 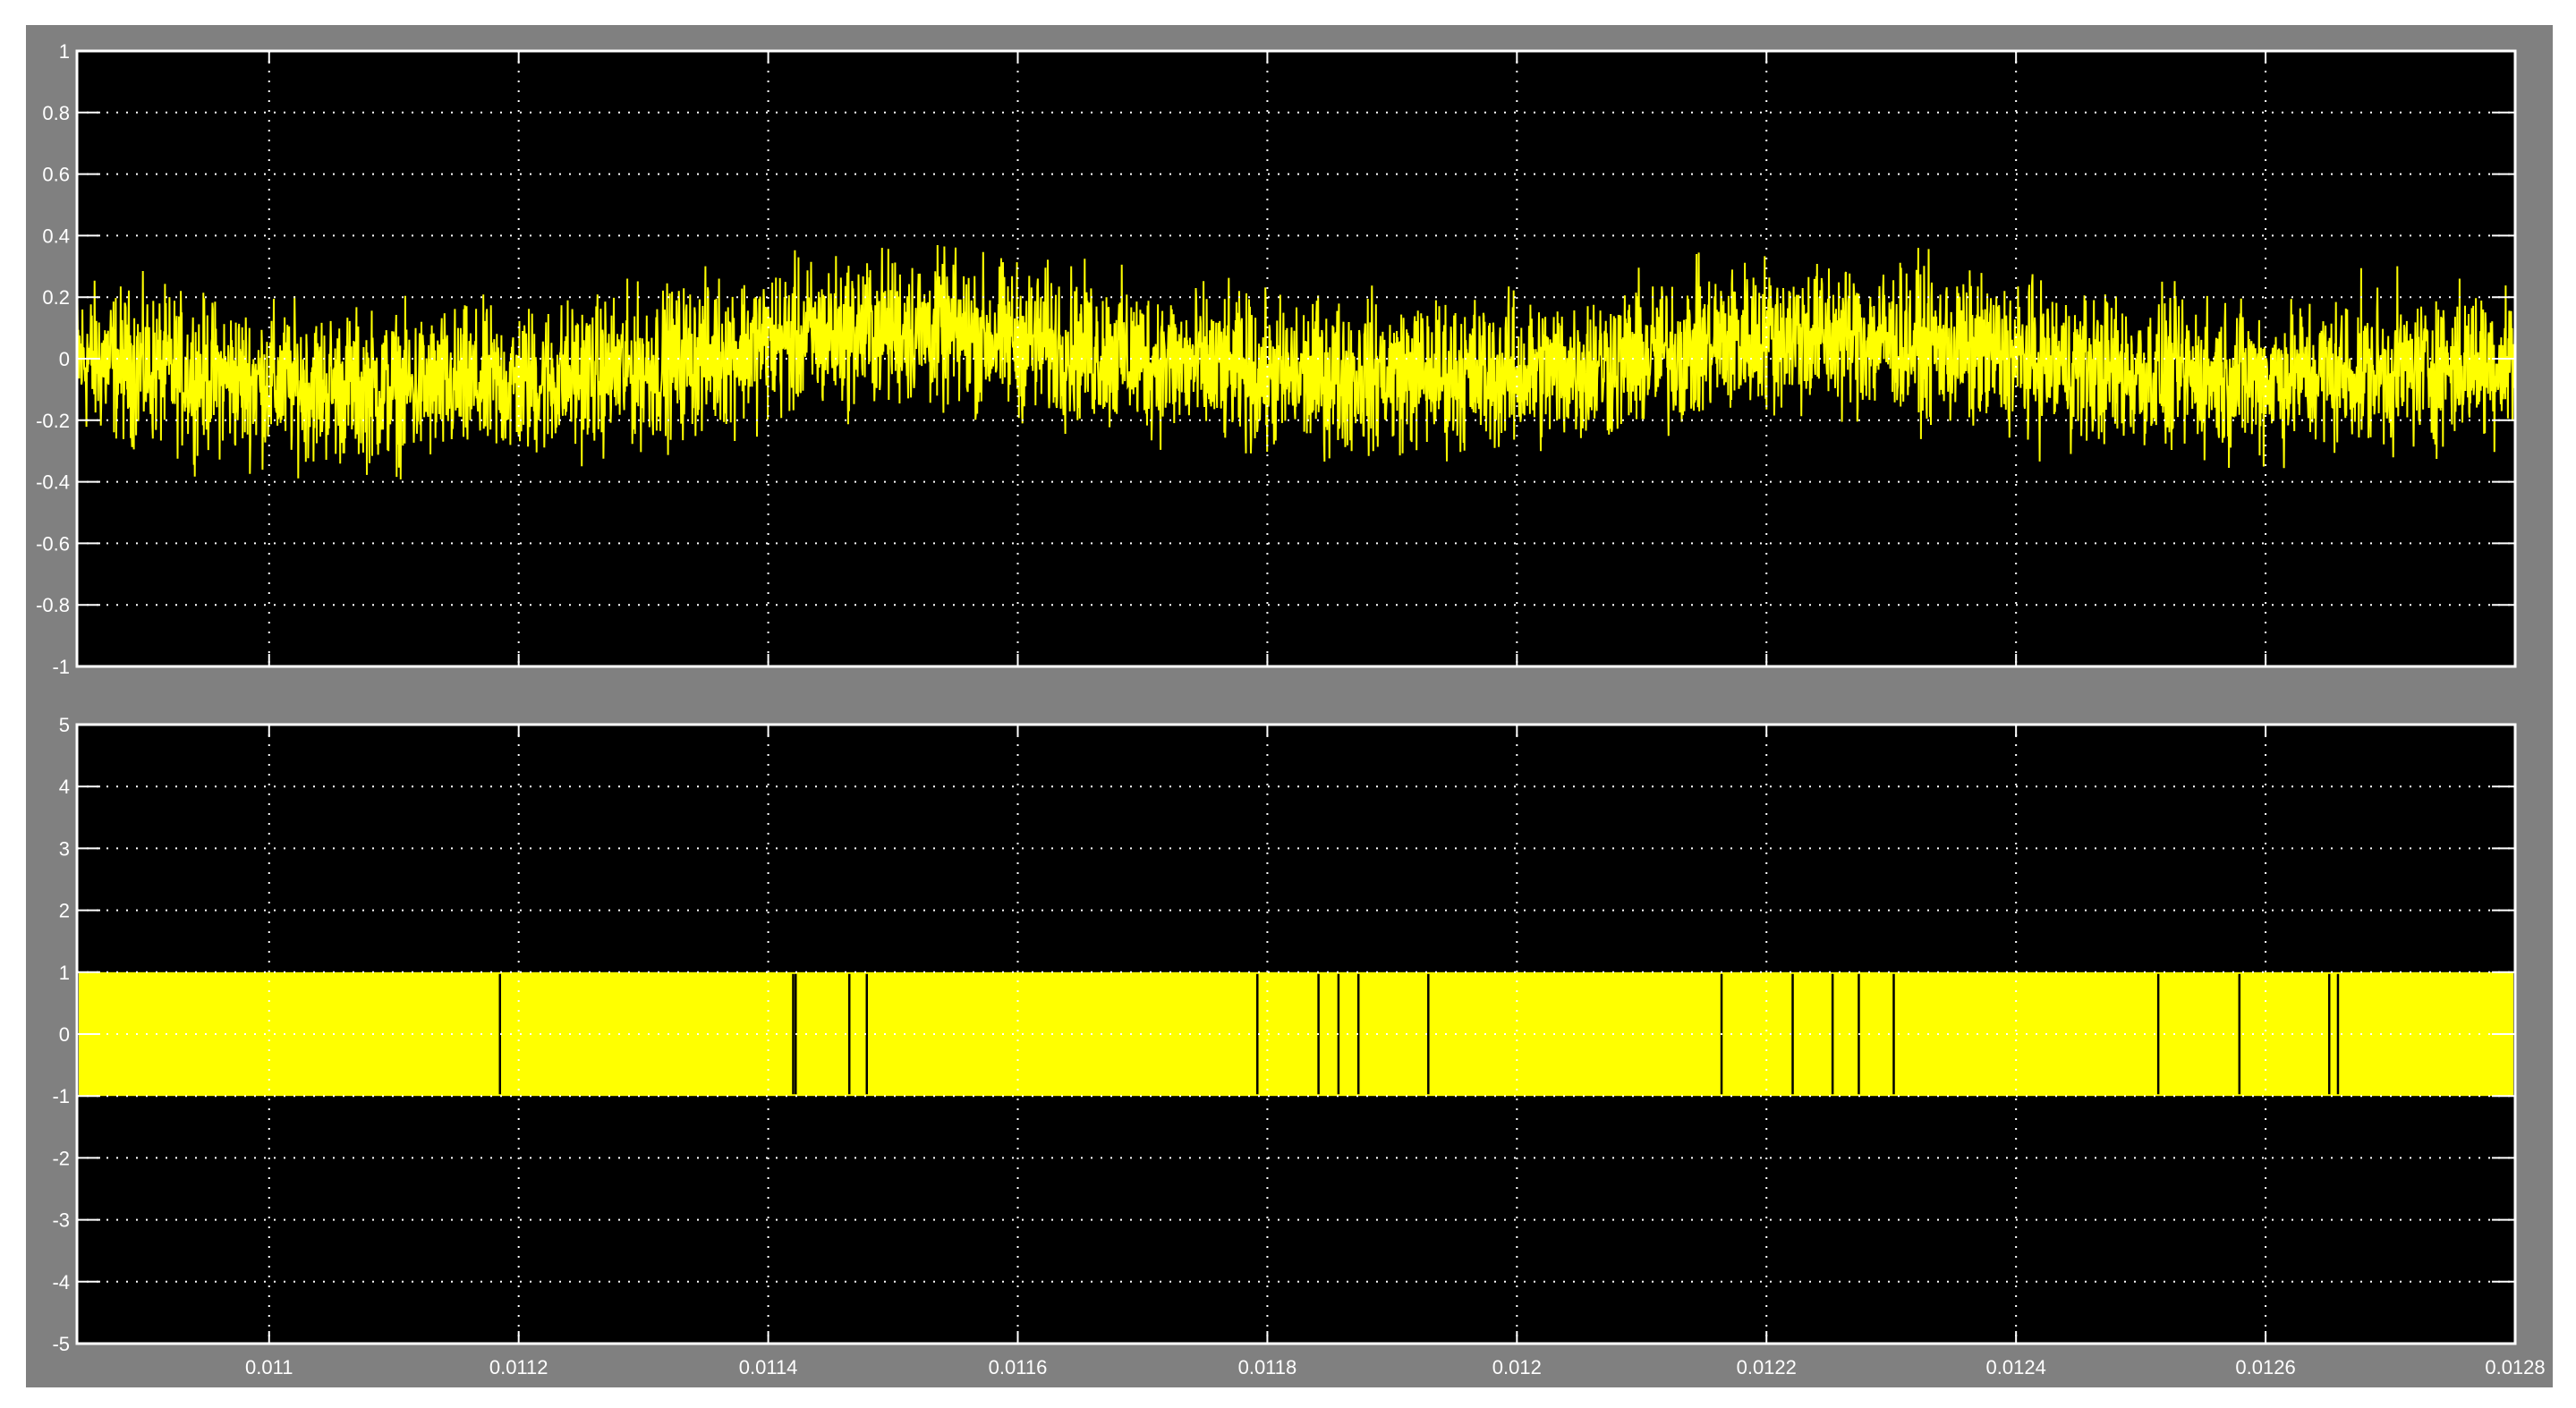 What do you see at coordinates (61, 1158) in the screenshot?
I see `y-tick-label: -2` at bounding box center [61, 1158].